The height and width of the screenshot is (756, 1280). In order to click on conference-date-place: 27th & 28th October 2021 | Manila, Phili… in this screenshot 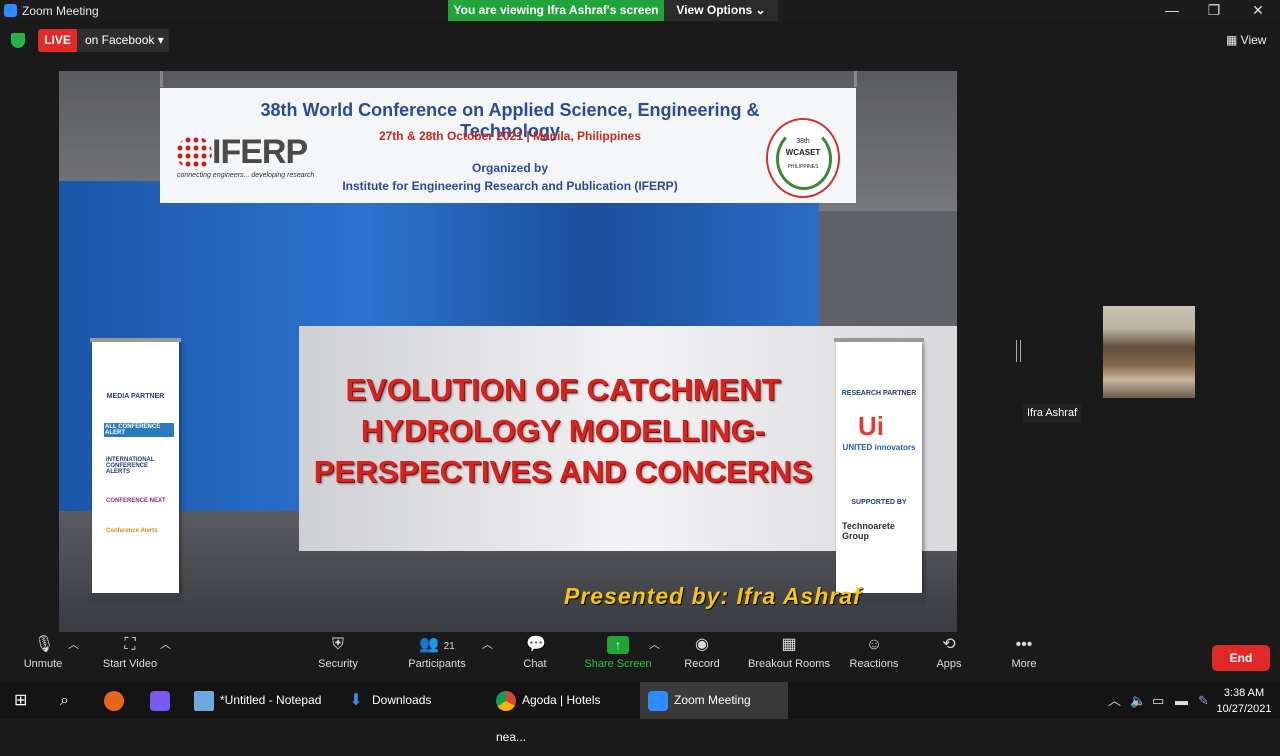, I will do `click(510, 136)`.